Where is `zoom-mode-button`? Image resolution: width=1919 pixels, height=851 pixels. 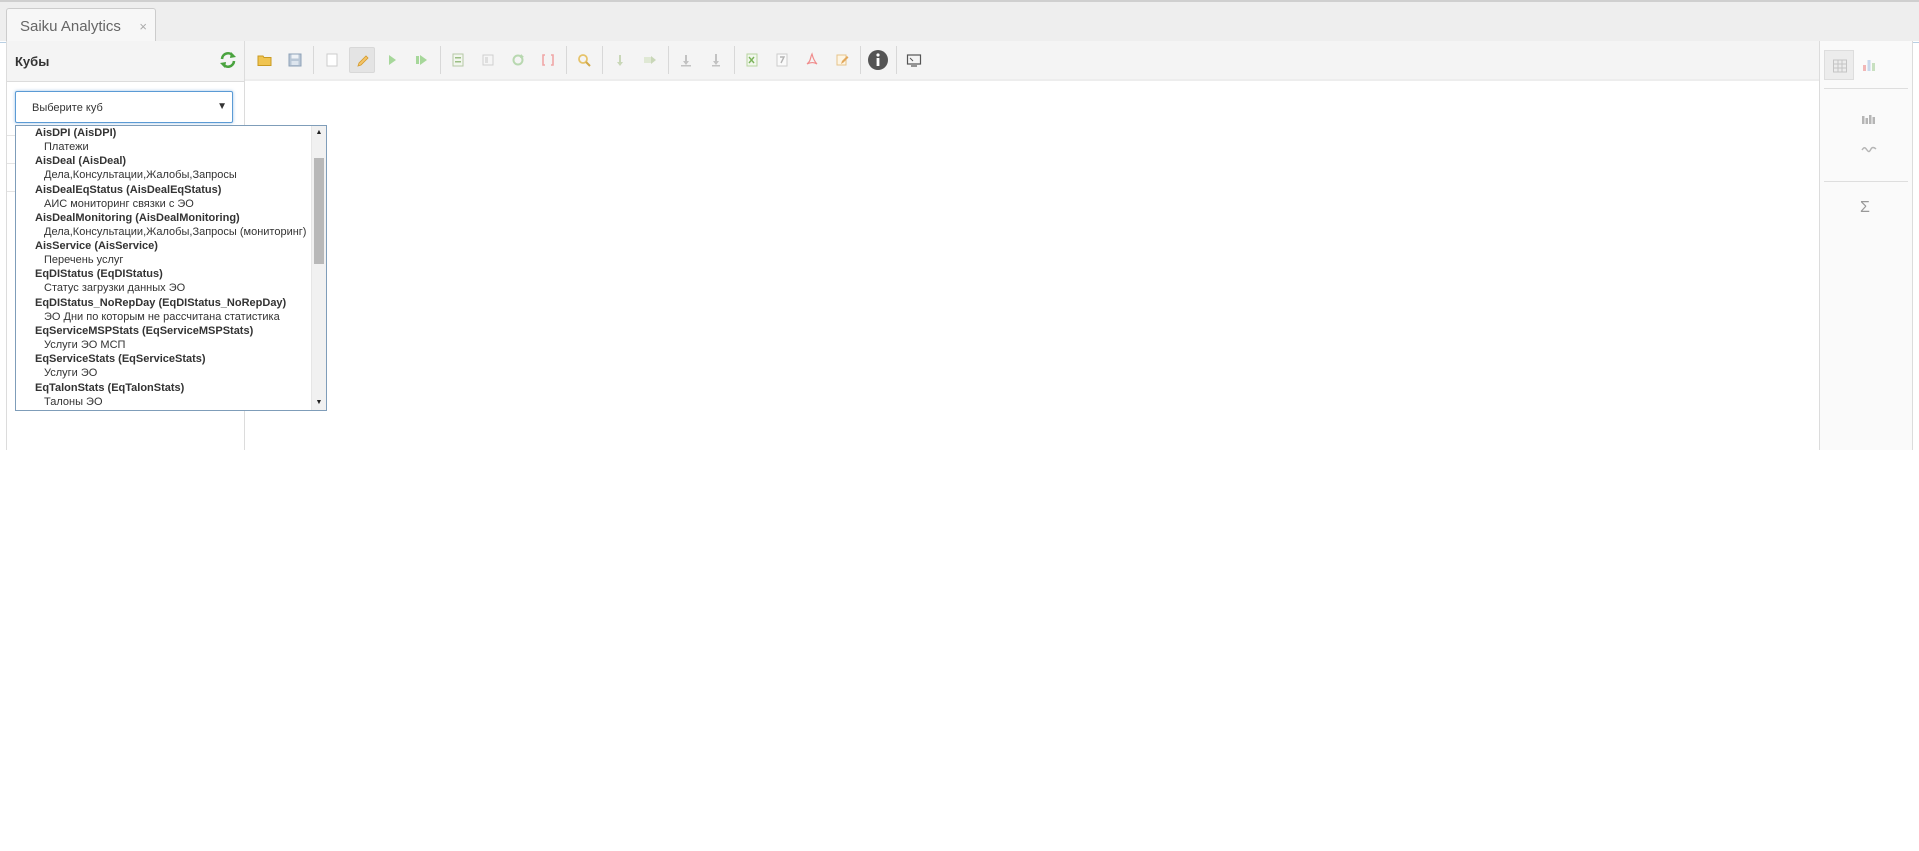 zoom-mode-button is located at coordinates (584, 60).